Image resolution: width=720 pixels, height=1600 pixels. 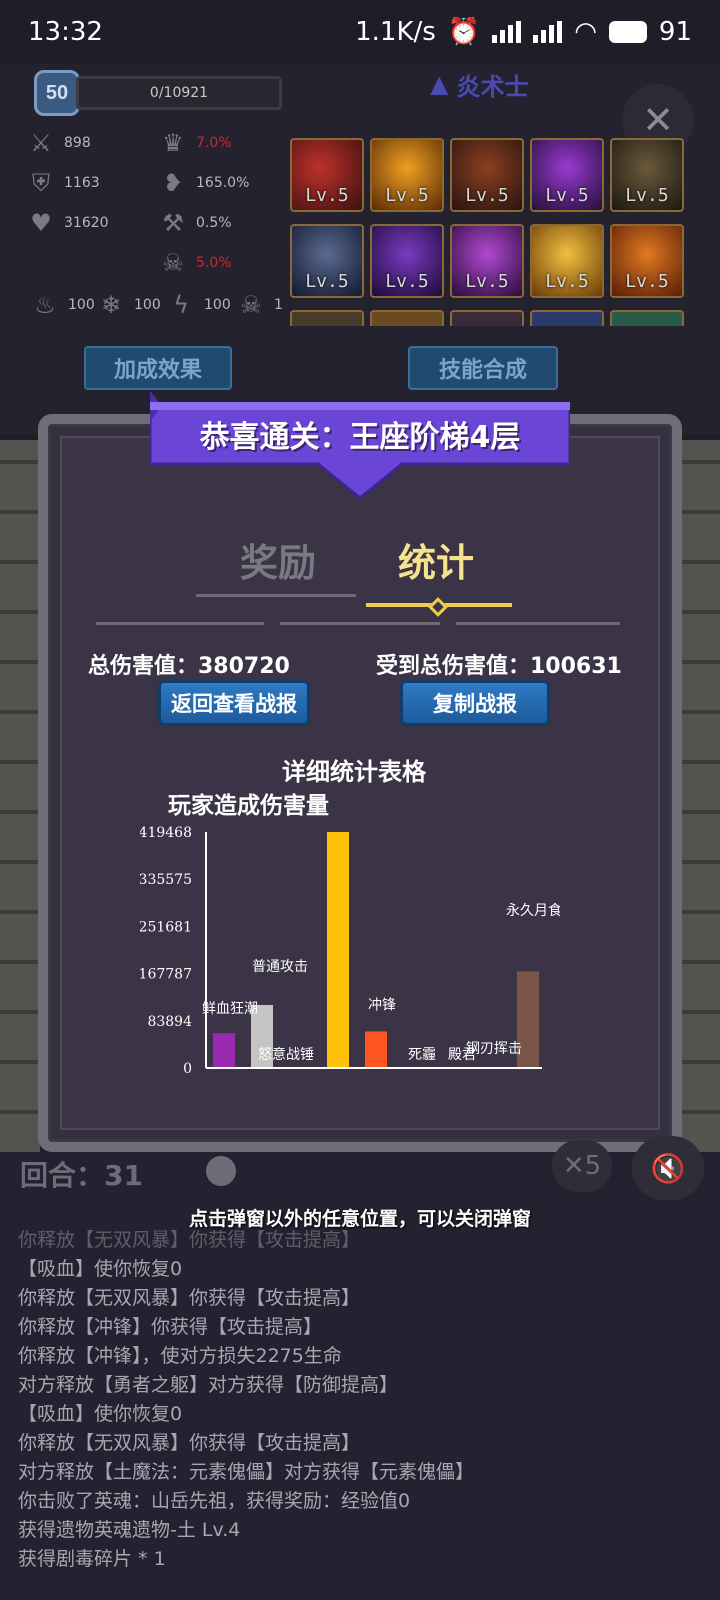 What do you see at coordinates (158, 368) in the screenshot?
I see `bonus-effects-button: 加成效果` at bounding box center [158, 368].